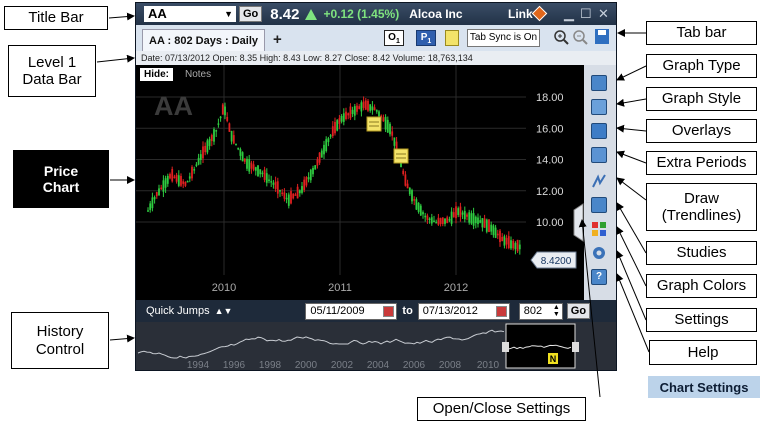 The width and height of the screenshot is (771, 436). Describe the element at coordinates (156, 74) in the screenshot. I see `hide-button: Hide:` at that location.